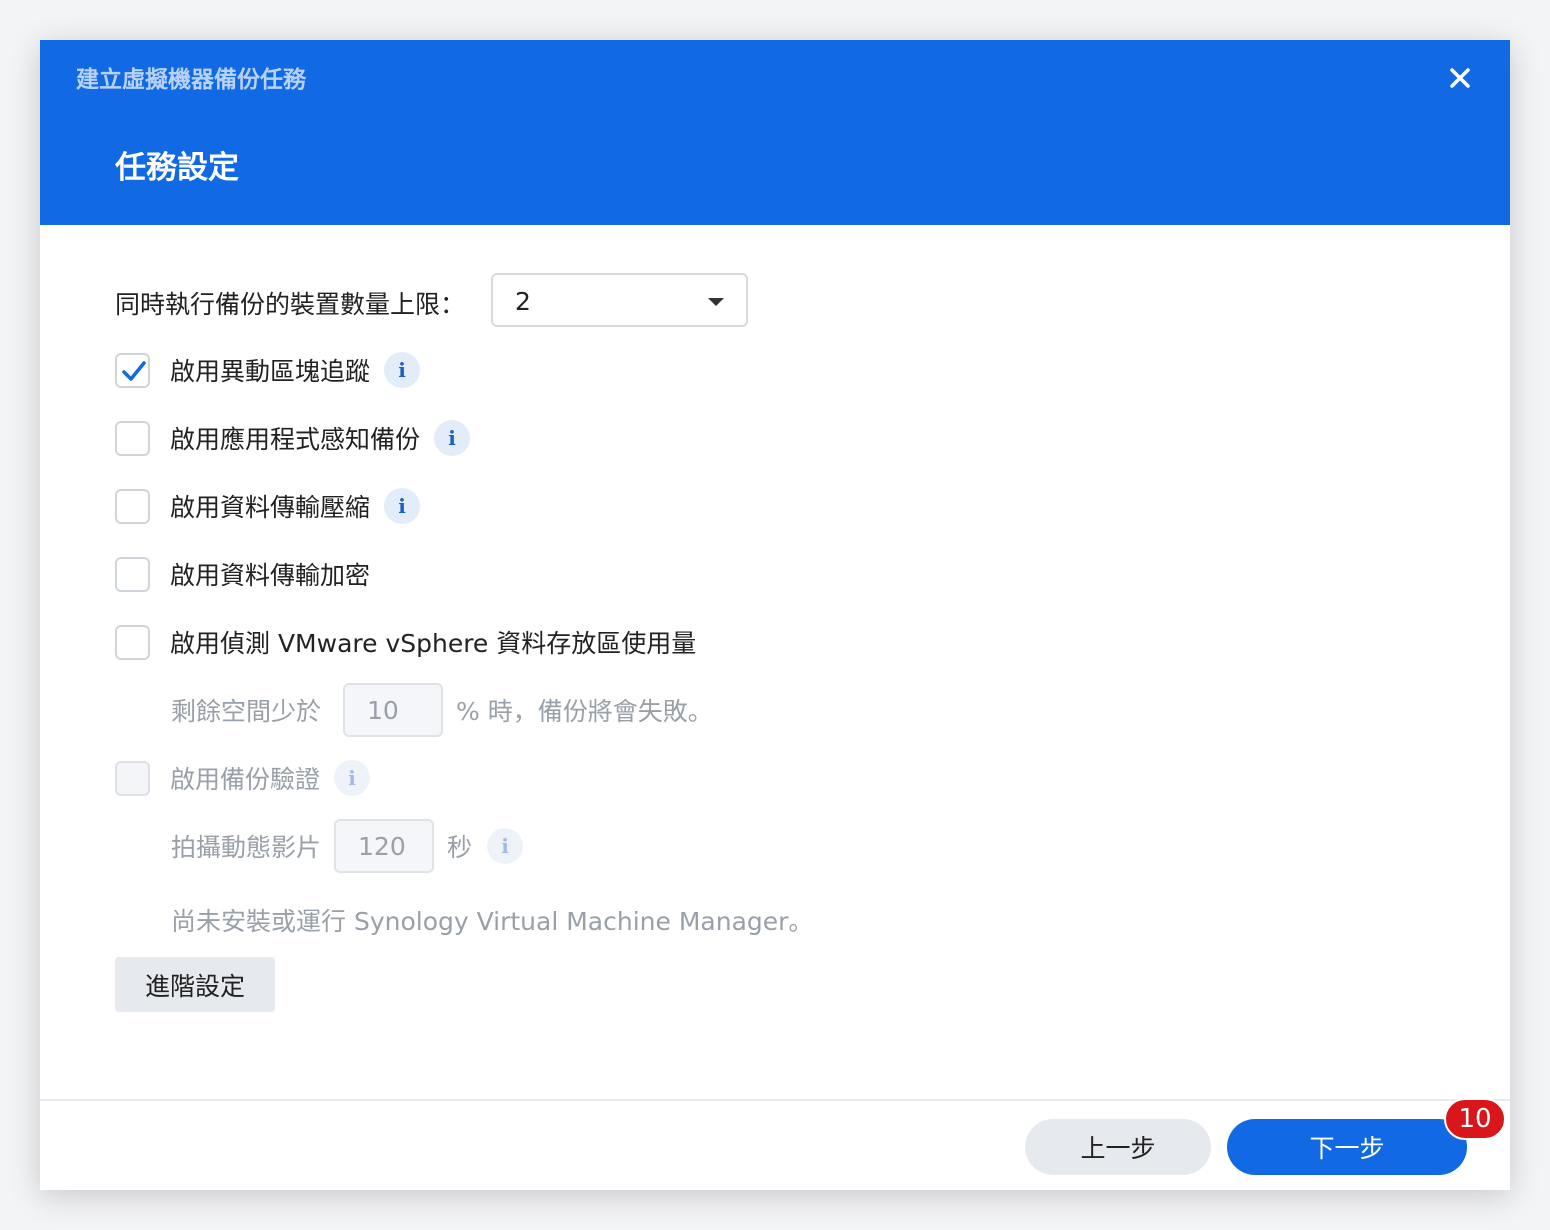  What do you see at coordinates (1118, 1147) in the screenshot?
I see `prev-button: 上一步` at bounding box center [1118, 1147].